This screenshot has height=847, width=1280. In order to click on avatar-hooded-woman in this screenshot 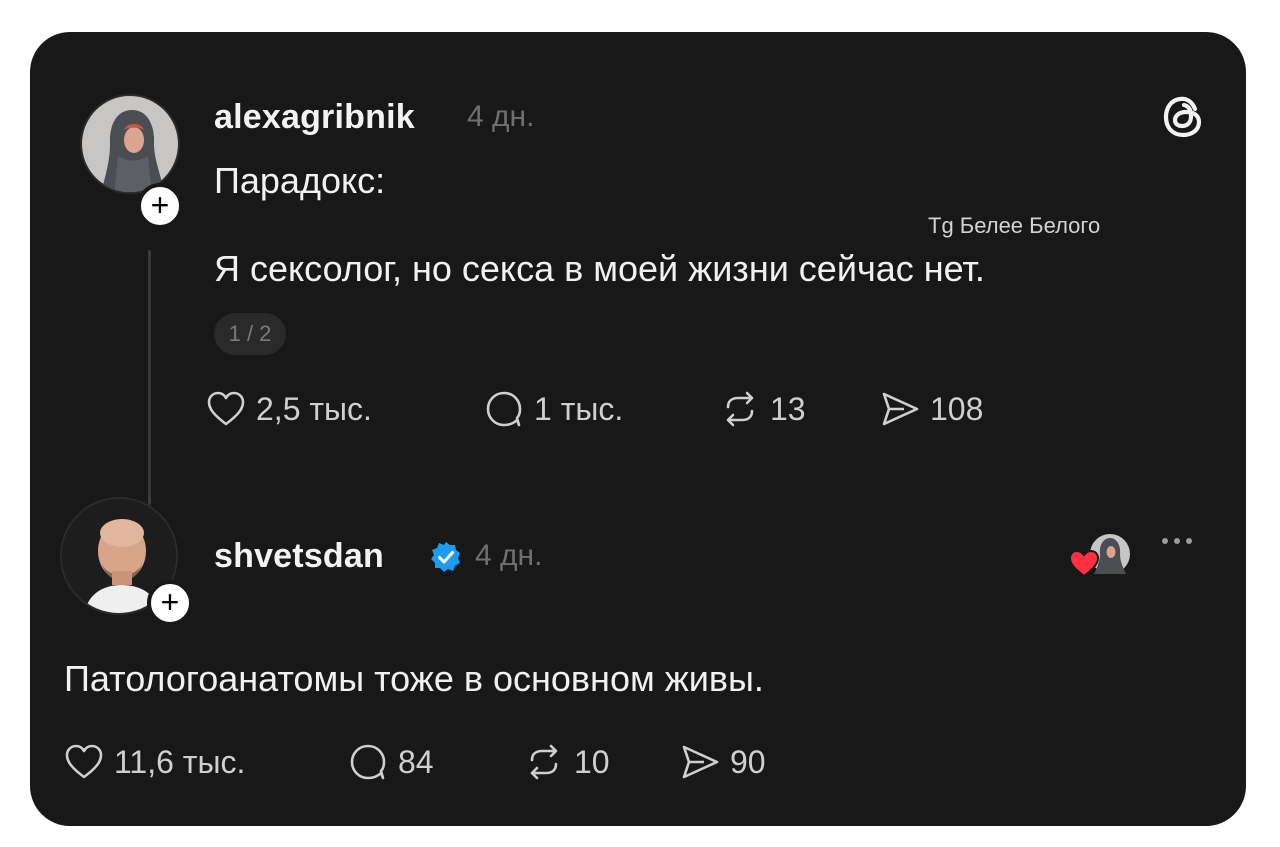, I will do `click(130, 144)`.